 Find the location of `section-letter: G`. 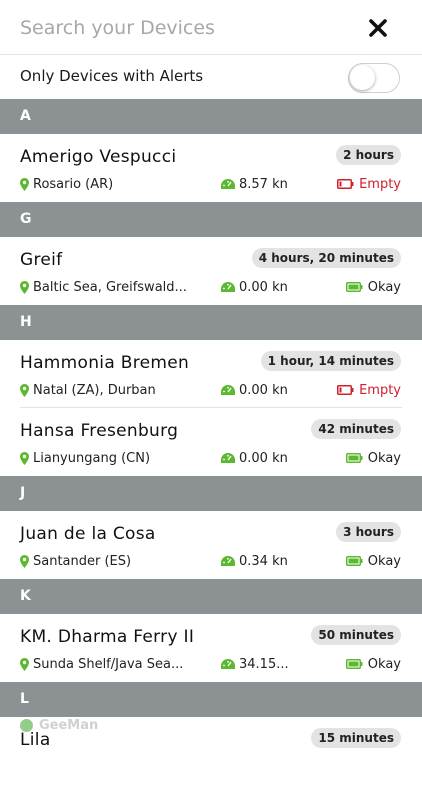

section-letter: G is located at coordinates (26, 219).